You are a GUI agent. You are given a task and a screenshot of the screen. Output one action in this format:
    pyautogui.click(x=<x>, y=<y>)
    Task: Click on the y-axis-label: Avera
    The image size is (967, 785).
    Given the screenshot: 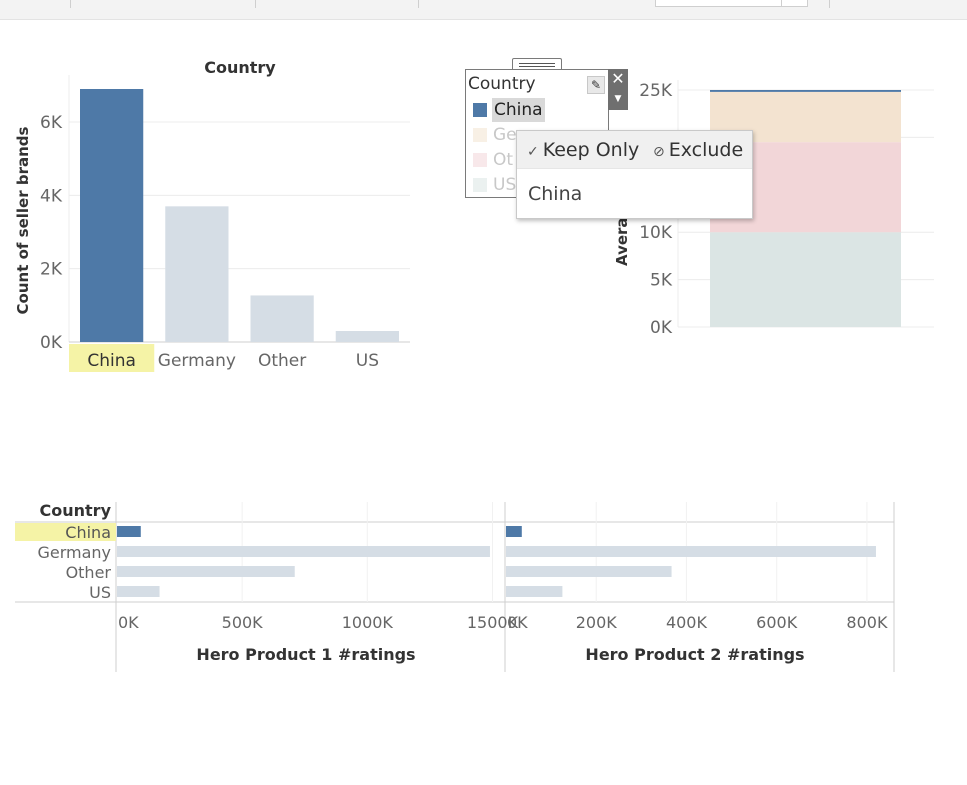 What is the action you would take?
    pyautogui.click(x=622, y=241)
    